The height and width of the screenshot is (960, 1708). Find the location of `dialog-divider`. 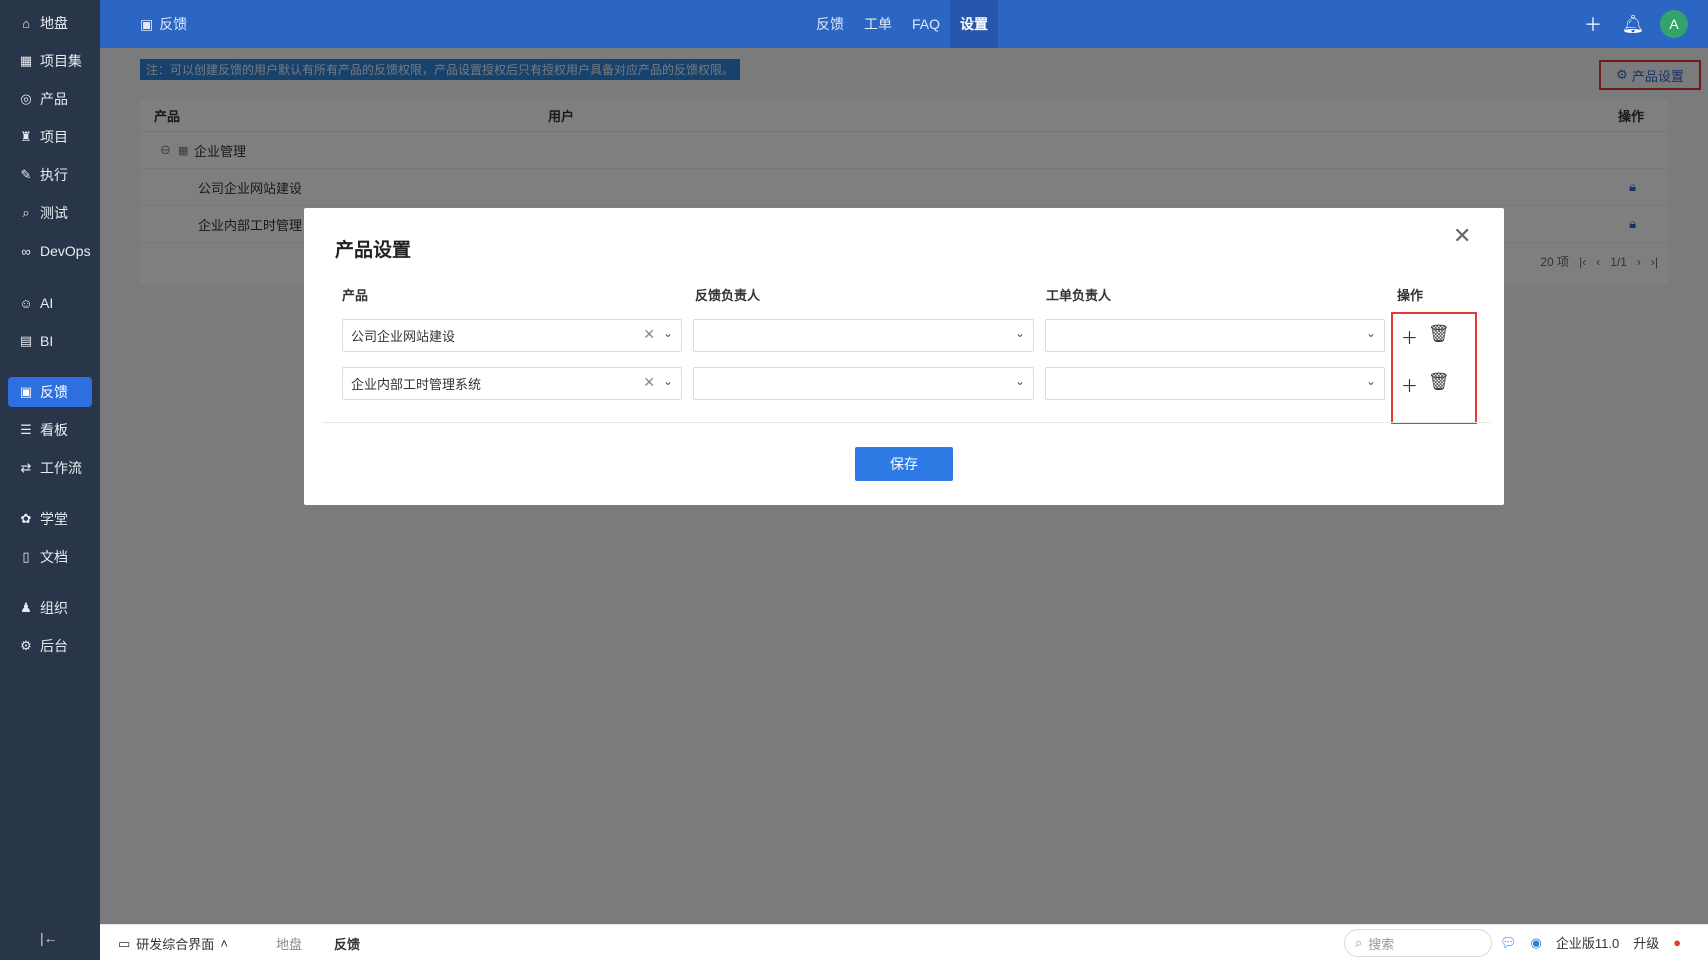

dialog-divider is located at coordinates (906, 422).